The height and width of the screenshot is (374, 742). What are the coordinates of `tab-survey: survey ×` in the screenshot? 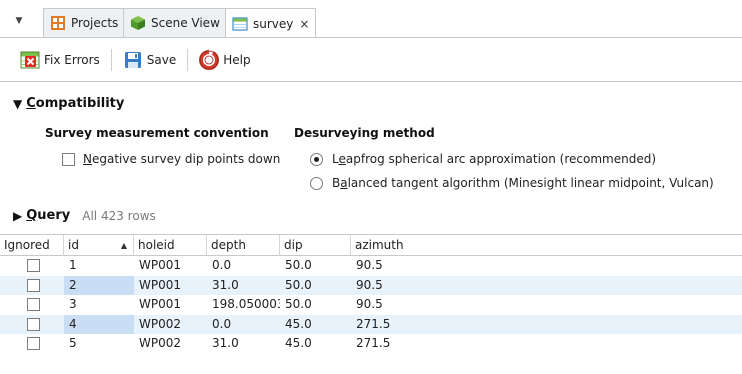 It's located at (271, 23).